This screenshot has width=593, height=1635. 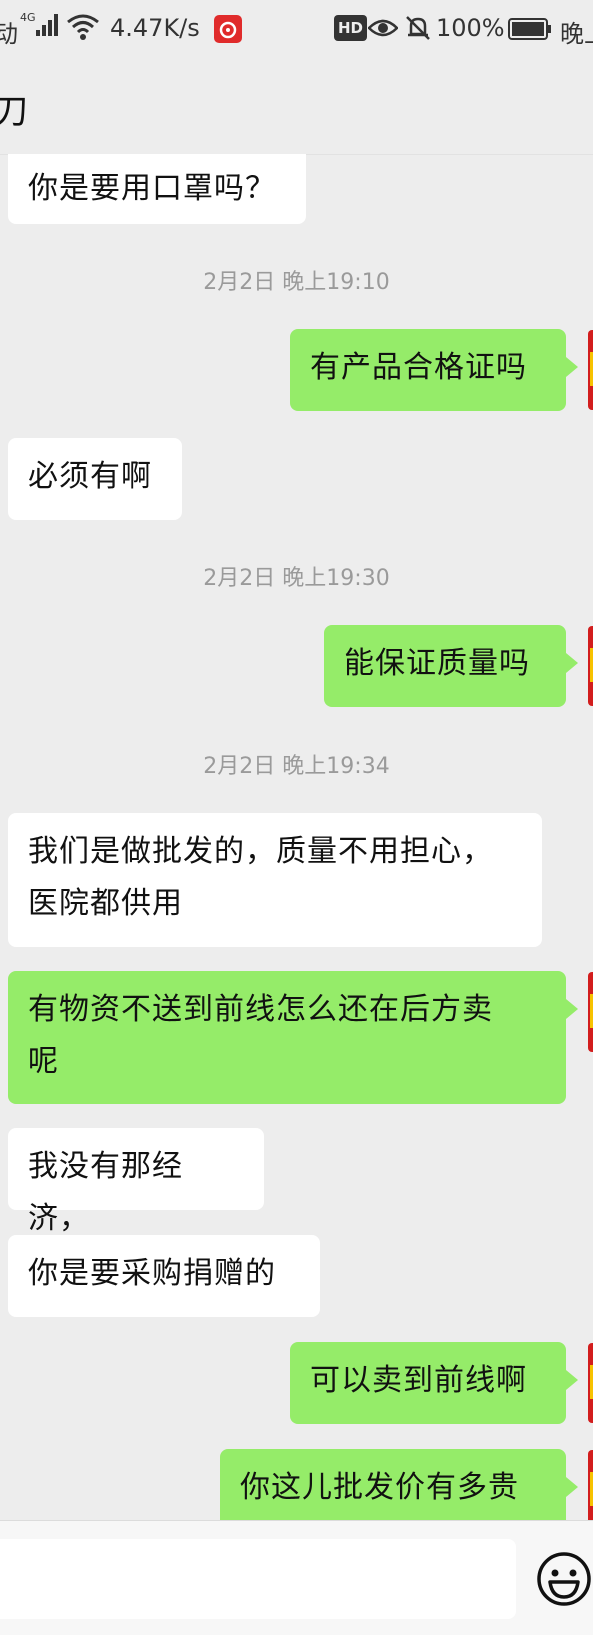 I want to click on carrier-label: 动, so click(x=9, y=34).